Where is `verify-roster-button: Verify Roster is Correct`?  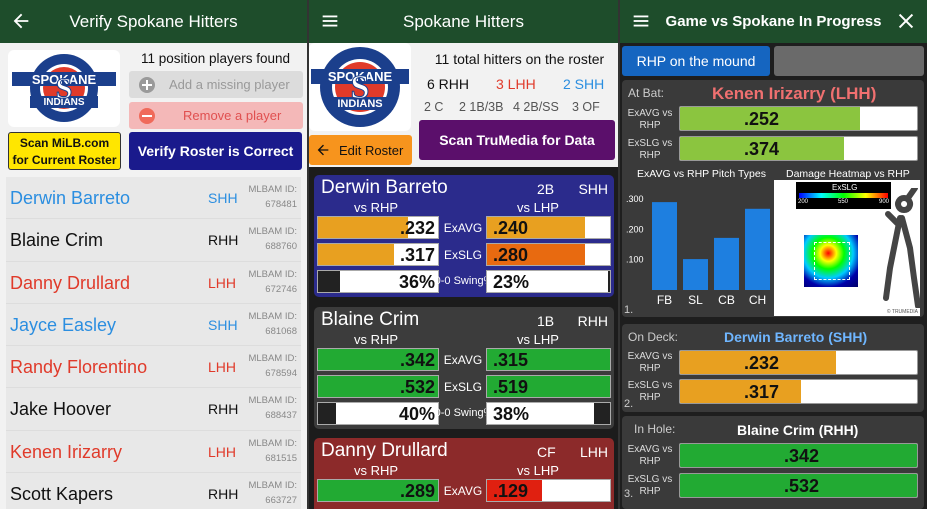
verify-roster-button: Verify Roster is Correct is located at coordinates (215, 151).